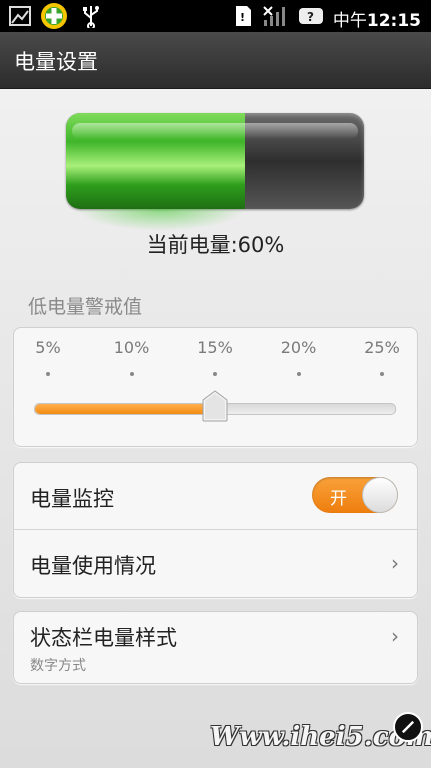 This screenshot has height=768, width=431. What do you see at coordinates (85, 307) in the screenshot?
I see `low-battery-section-label: 低电量警戒值` at bounding box center [85, 307].